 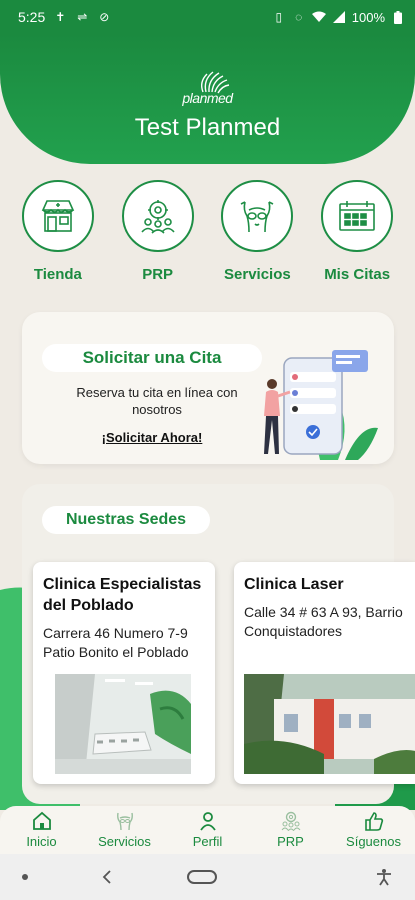 I want to click on bottom-nav: Inicio Servicios Perfil PRP Síguenos, so click(x=207, y=830).